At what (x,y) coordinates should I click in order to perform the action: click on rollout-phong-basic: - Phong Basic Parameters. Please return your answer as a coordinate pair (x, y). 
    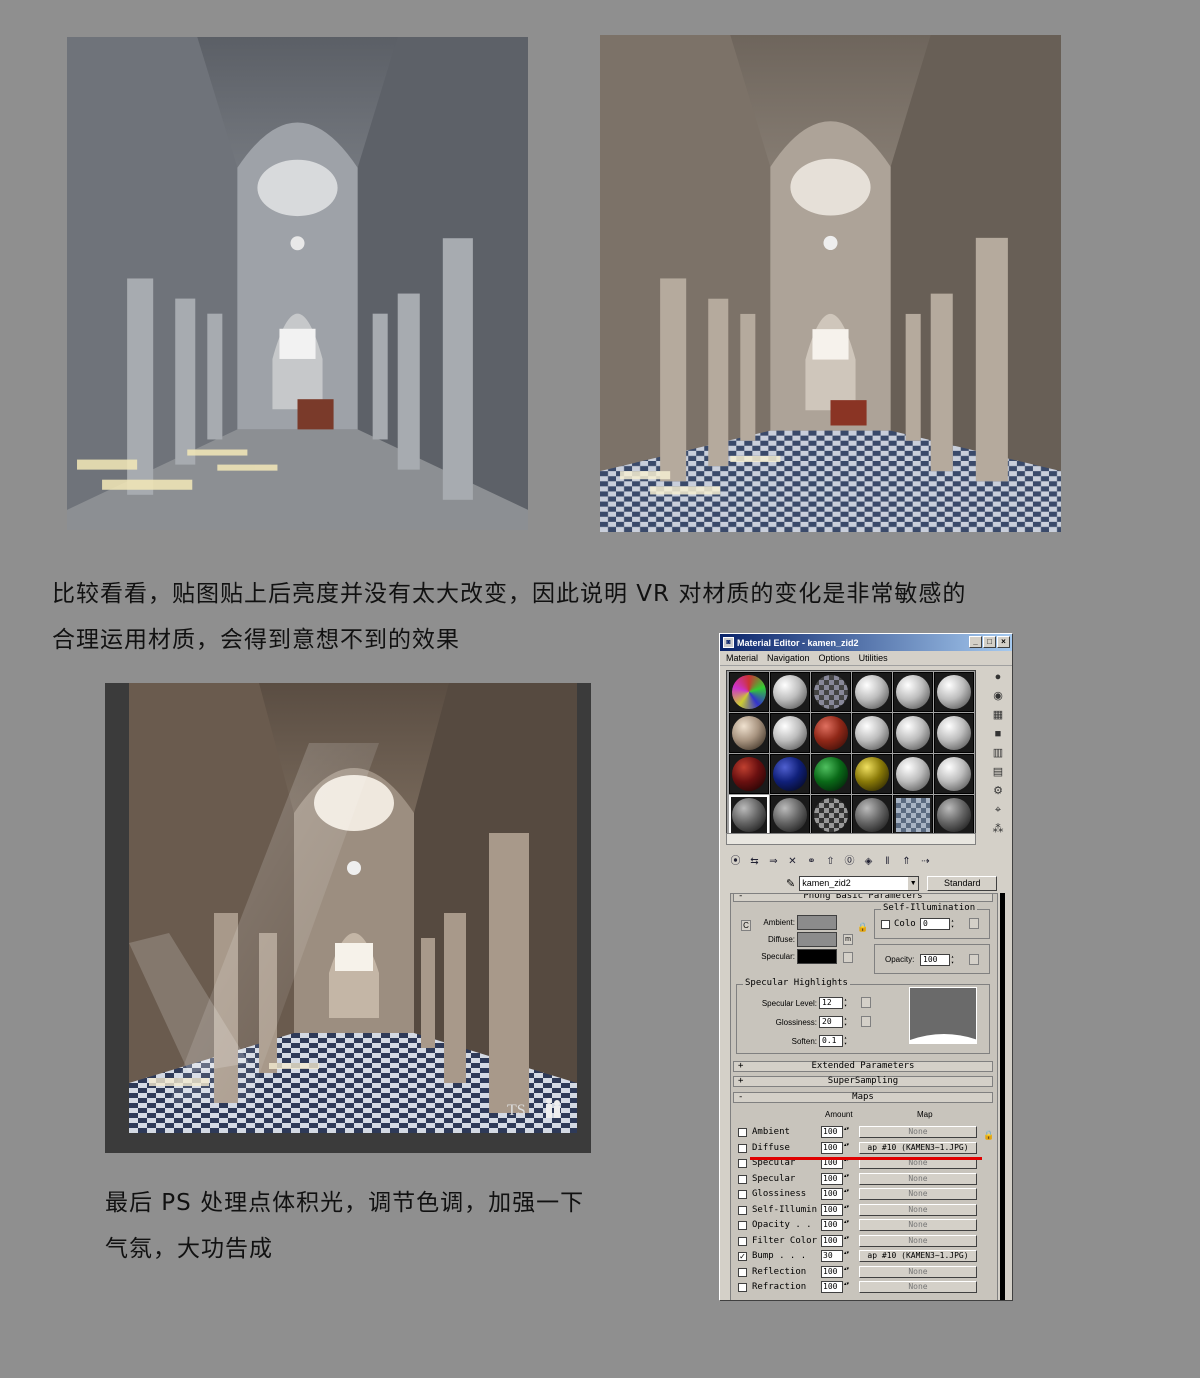
    Looking at the image, I should click on (863, 898).